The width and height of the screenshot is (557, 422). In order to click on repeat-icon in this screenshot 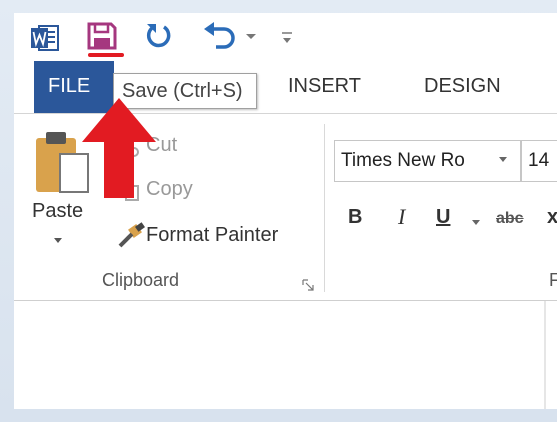, I will do `click(159, 36)`.